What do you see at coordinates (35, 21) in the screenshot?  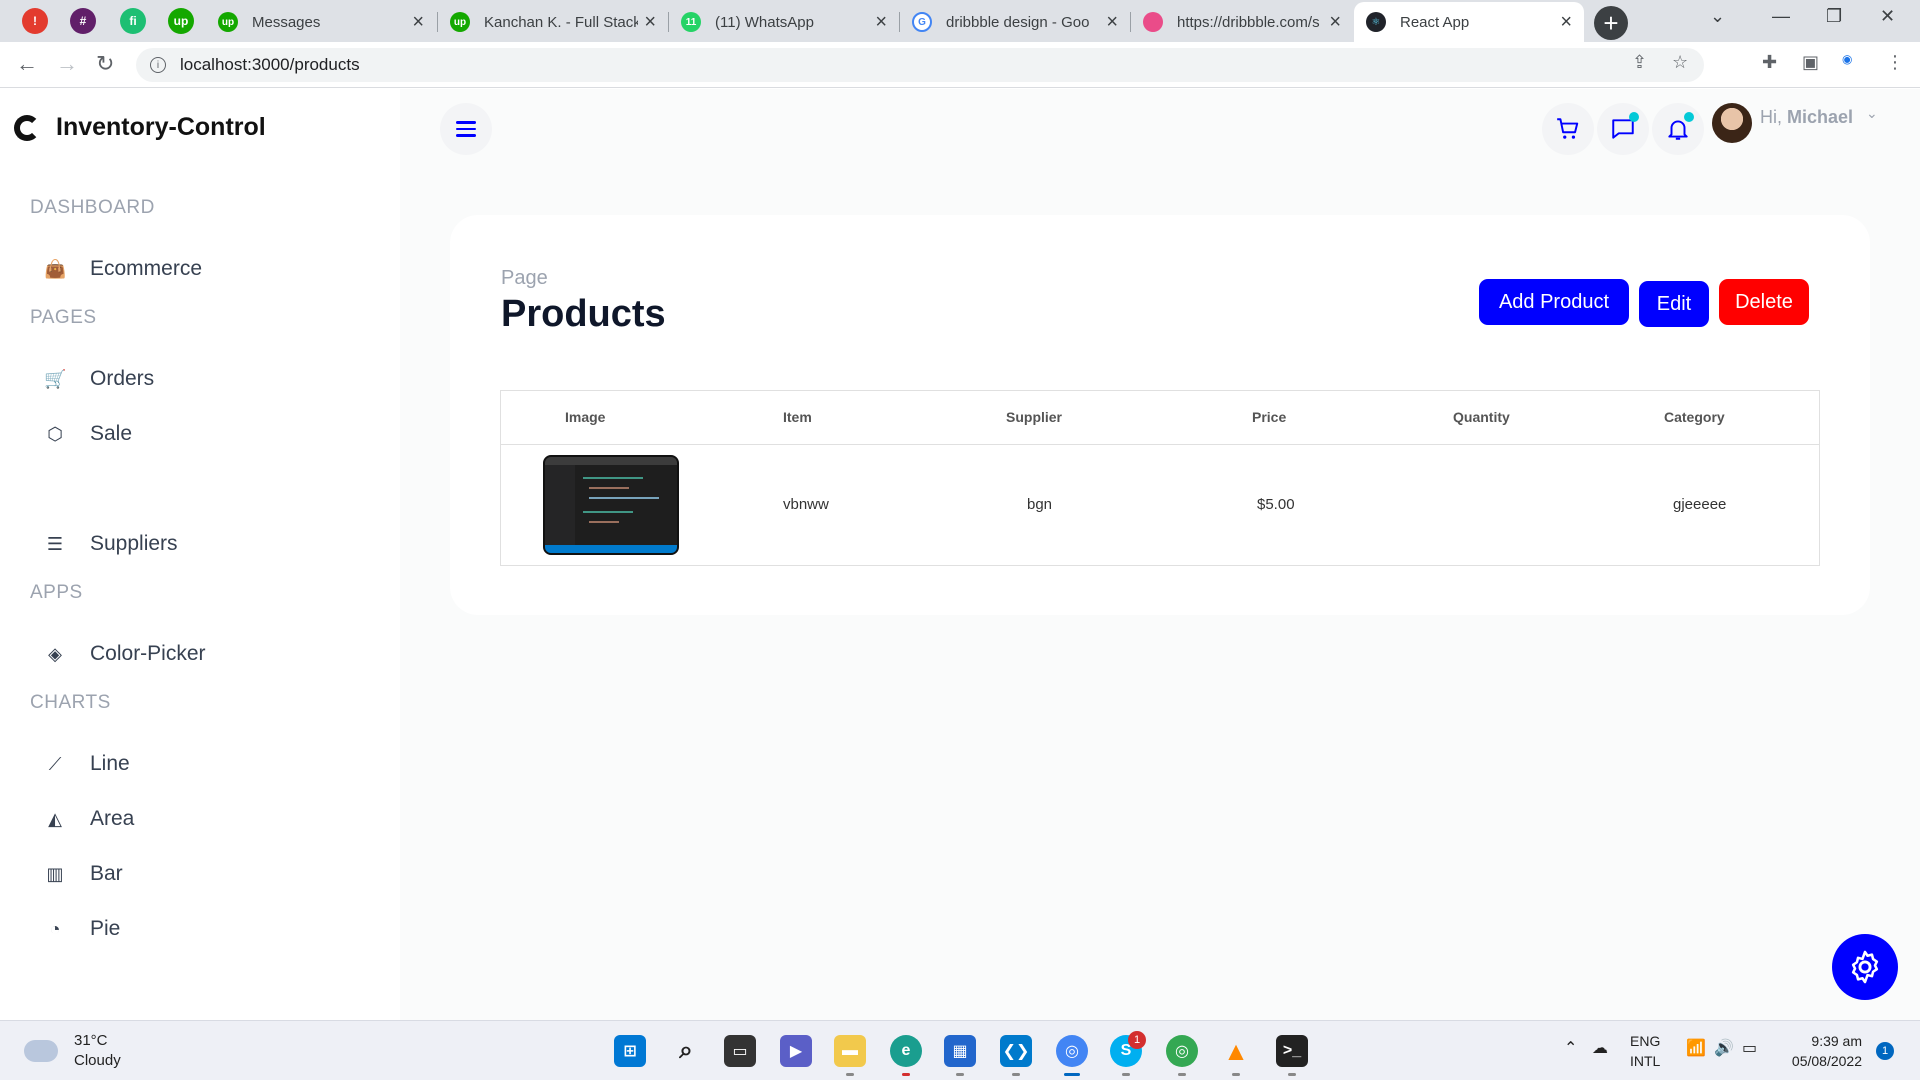 I see `alert-icon: !` at bounding box center [35, 21].